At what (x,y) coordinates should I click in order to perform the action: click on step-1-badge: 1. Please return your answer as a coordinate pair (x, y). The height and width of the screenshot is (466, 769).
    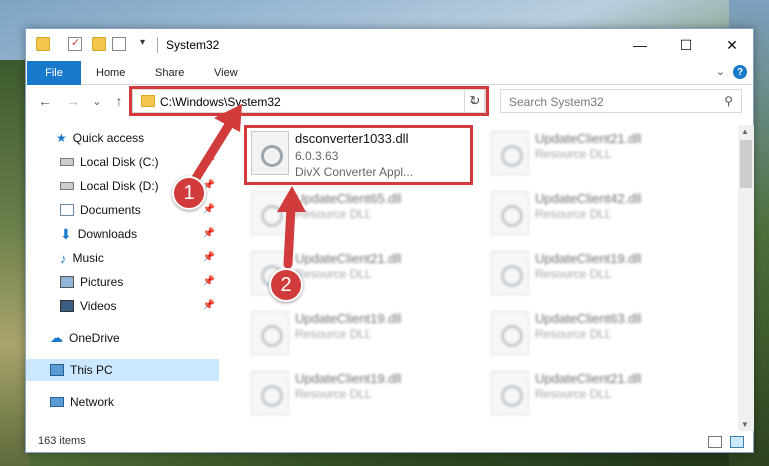
    Looking at the image, I should click on (189, 193).